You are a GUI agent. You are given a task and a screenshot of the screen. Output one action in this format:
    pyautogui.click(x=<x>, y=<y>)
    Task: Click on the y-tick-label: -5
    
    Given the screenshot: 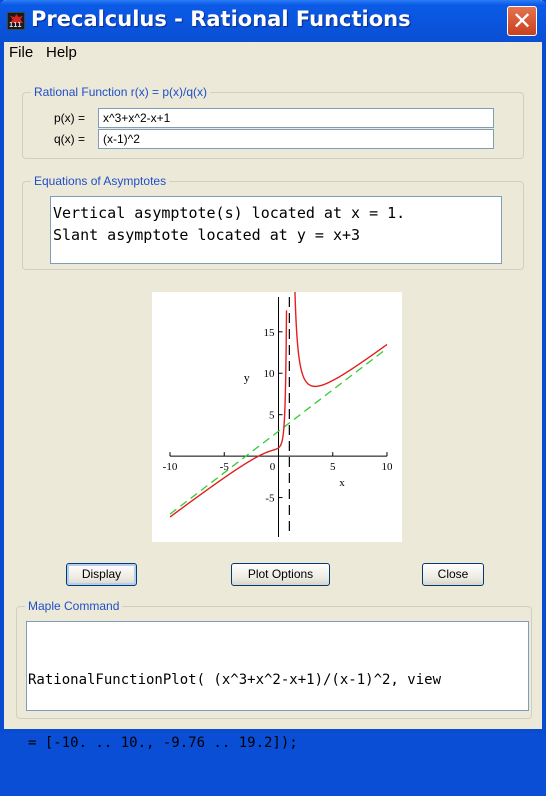 What is the action you would take?
    pyautogui.click(x=270, y=499)
    